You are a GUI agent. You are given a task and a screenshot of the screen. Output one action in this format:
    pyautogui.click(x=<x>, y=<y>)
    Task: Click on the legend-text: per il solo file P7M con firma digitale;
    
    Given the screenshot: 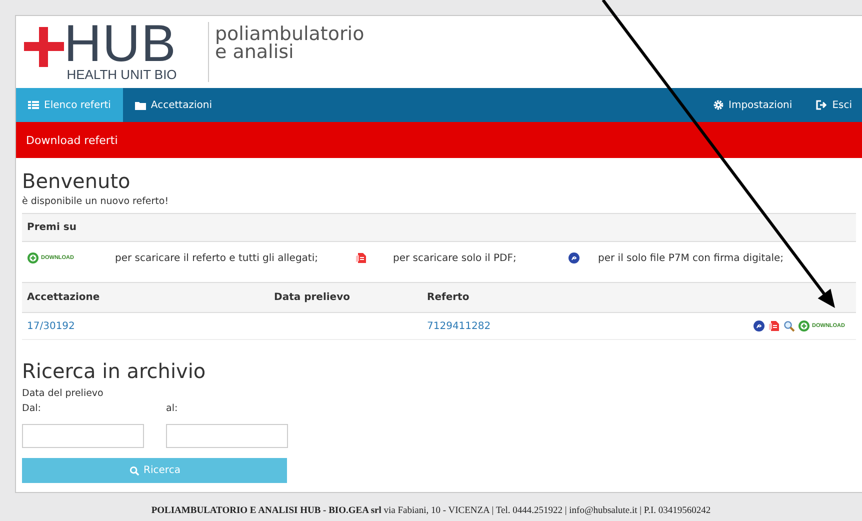 What is the action you would take?
    pyautogui.click(x=691, y=258)
    